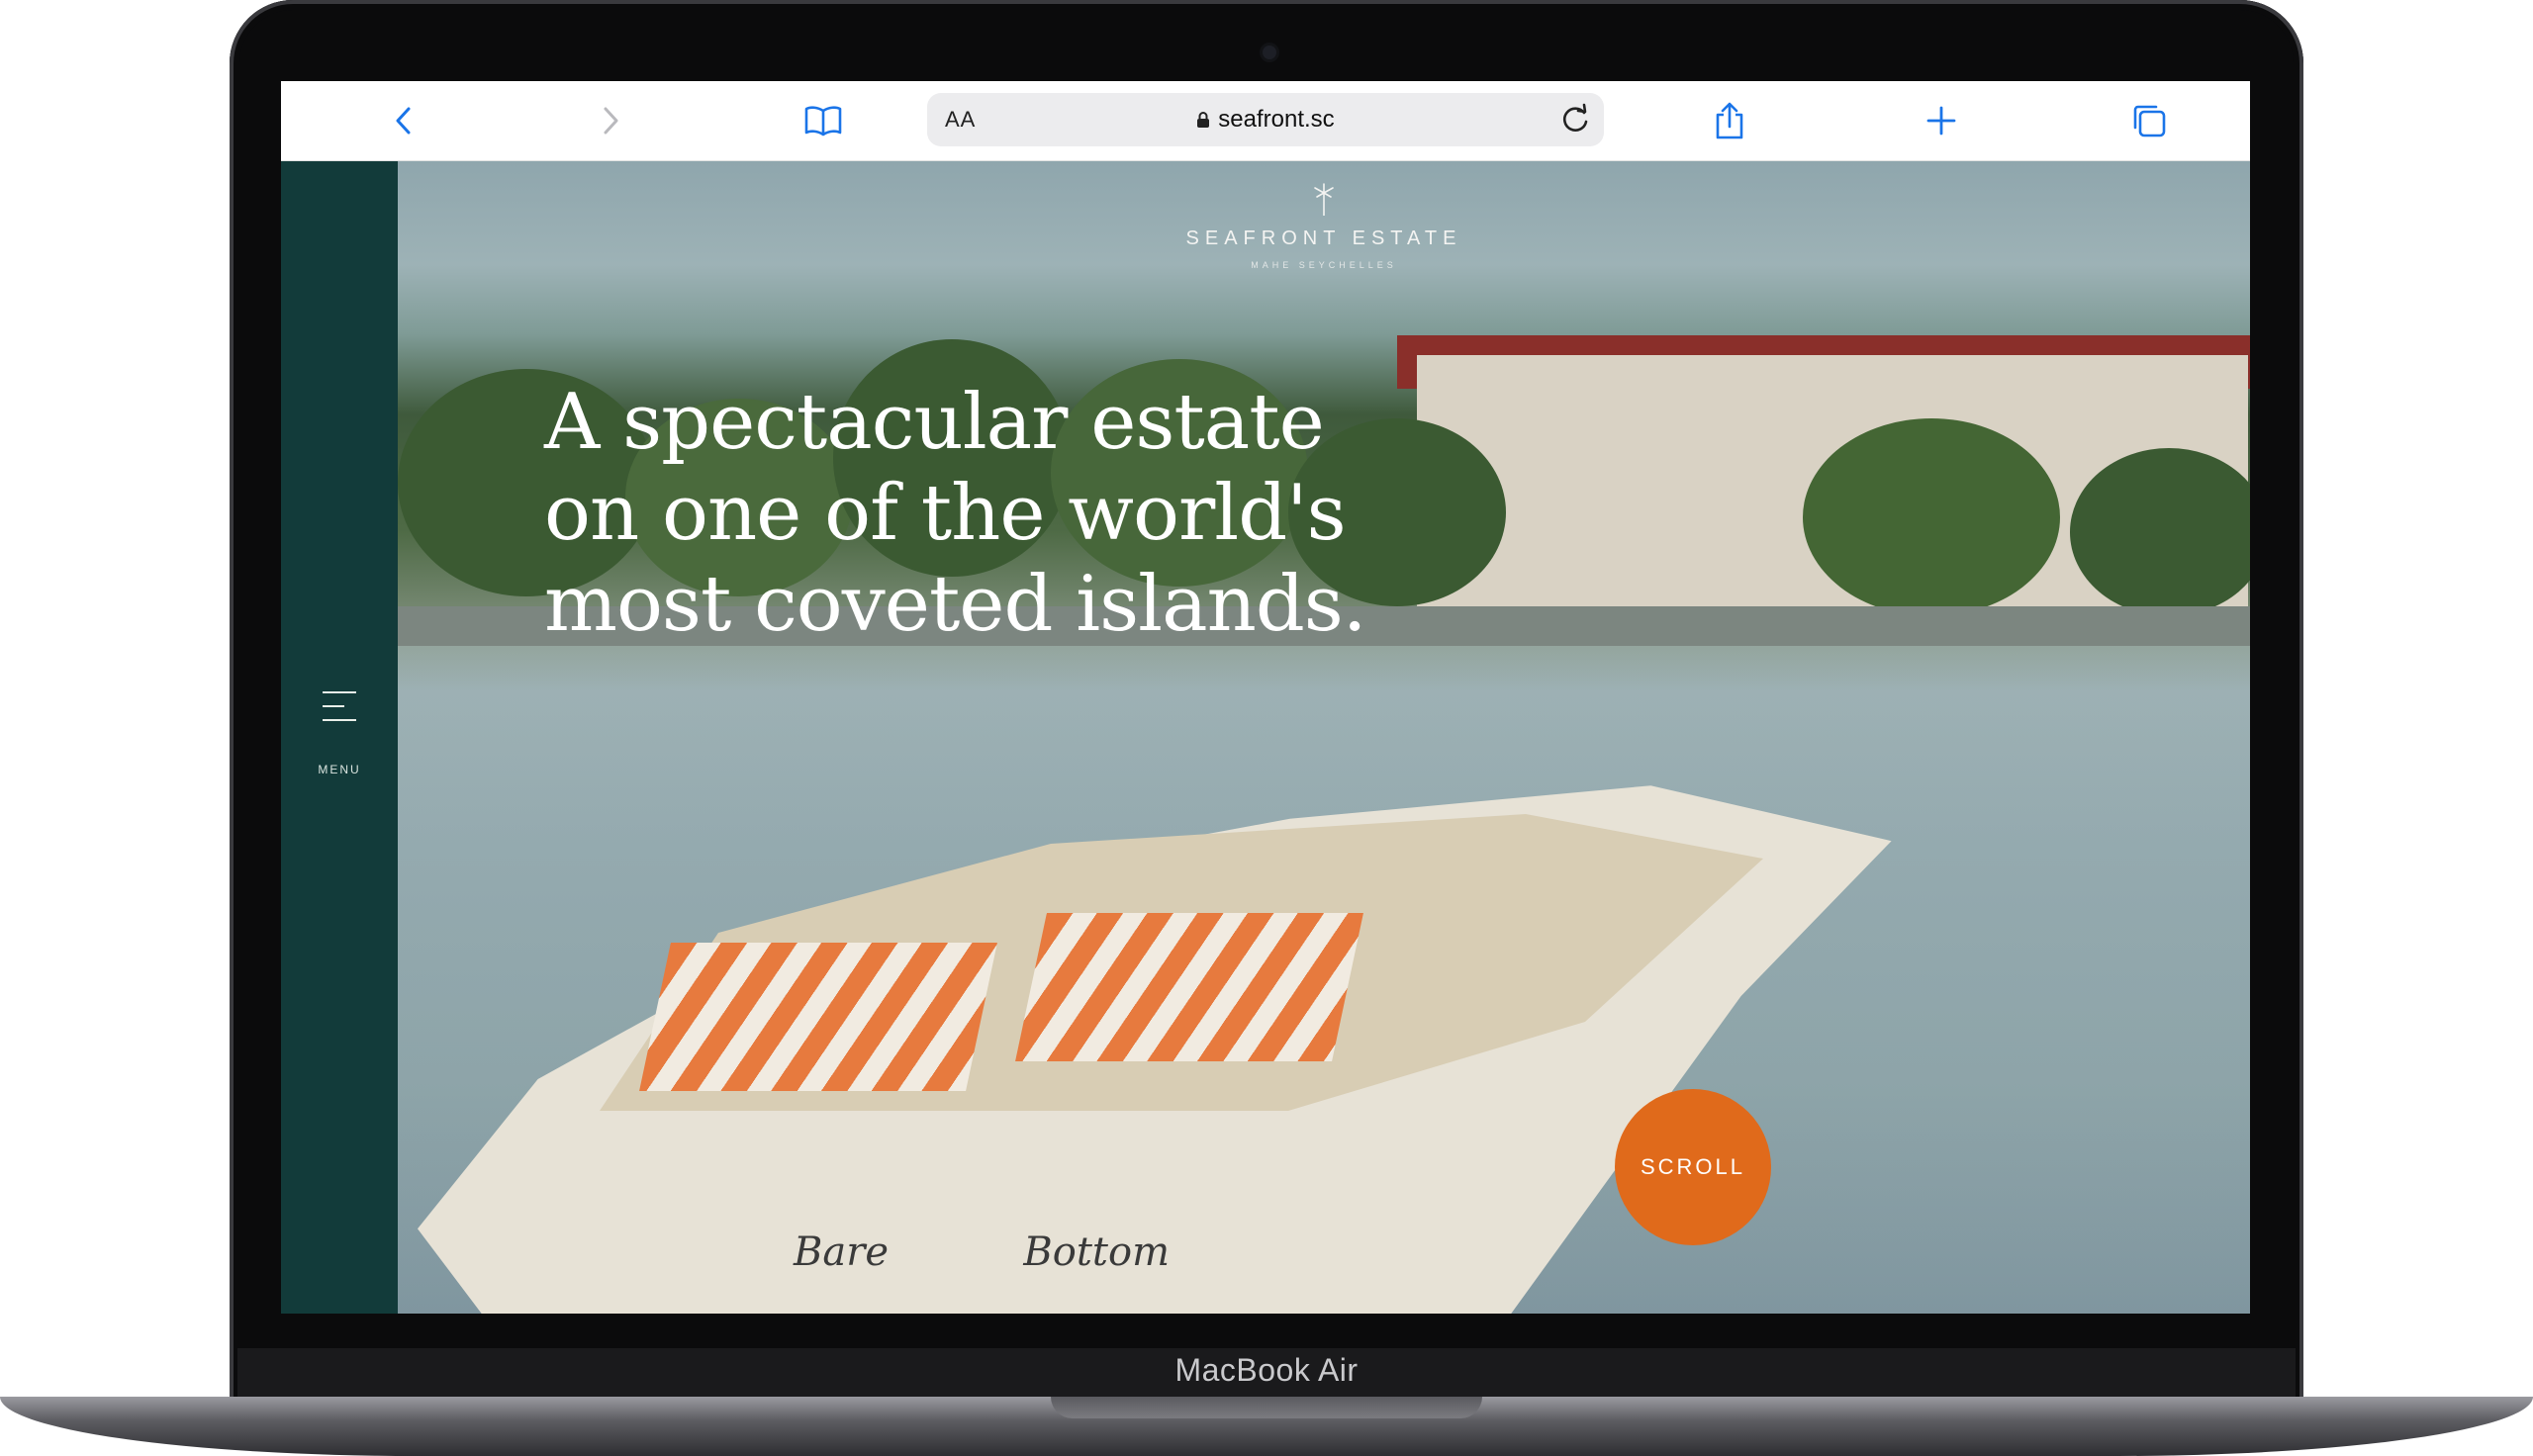 The width and height of the screenshot is (2533, 1456). What do you see at coordinates (1575, 117) in the screenshot?
I see `reload-icon` at bounding box center [1575, 117].